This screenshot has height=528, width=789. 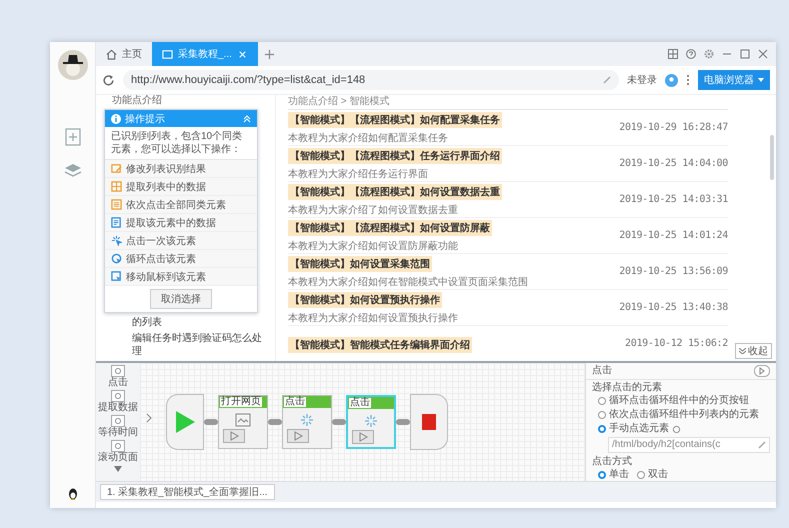 What do you see at coordinates (360, 264) in the screenshot?
I see `article-title: 【智能模式】如何设置采集范围` at bounding box center [360, 264].